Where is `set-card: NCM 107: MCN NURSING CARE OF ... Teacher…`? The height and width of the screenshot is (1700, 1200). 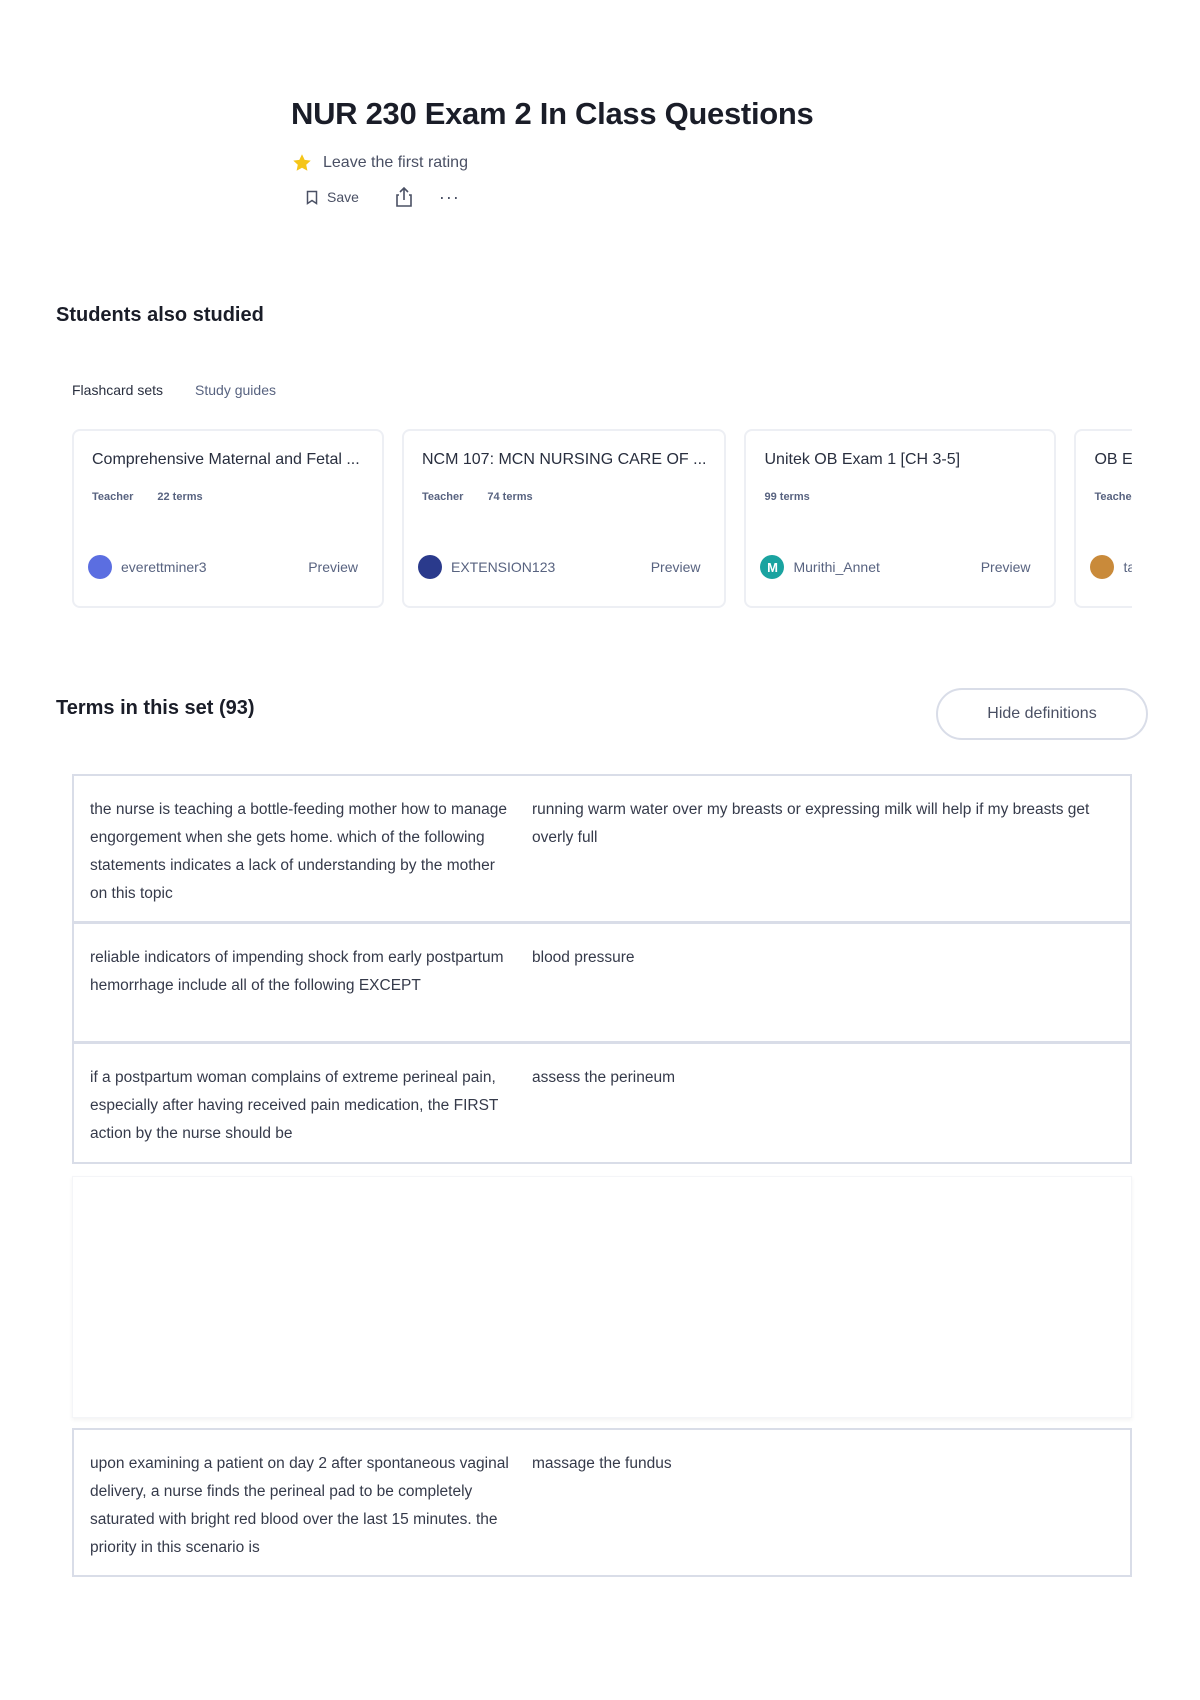 set-card: NCM 107: MCN NURSING CARE OF ... Teacher… is located at coordinates (564, 518).